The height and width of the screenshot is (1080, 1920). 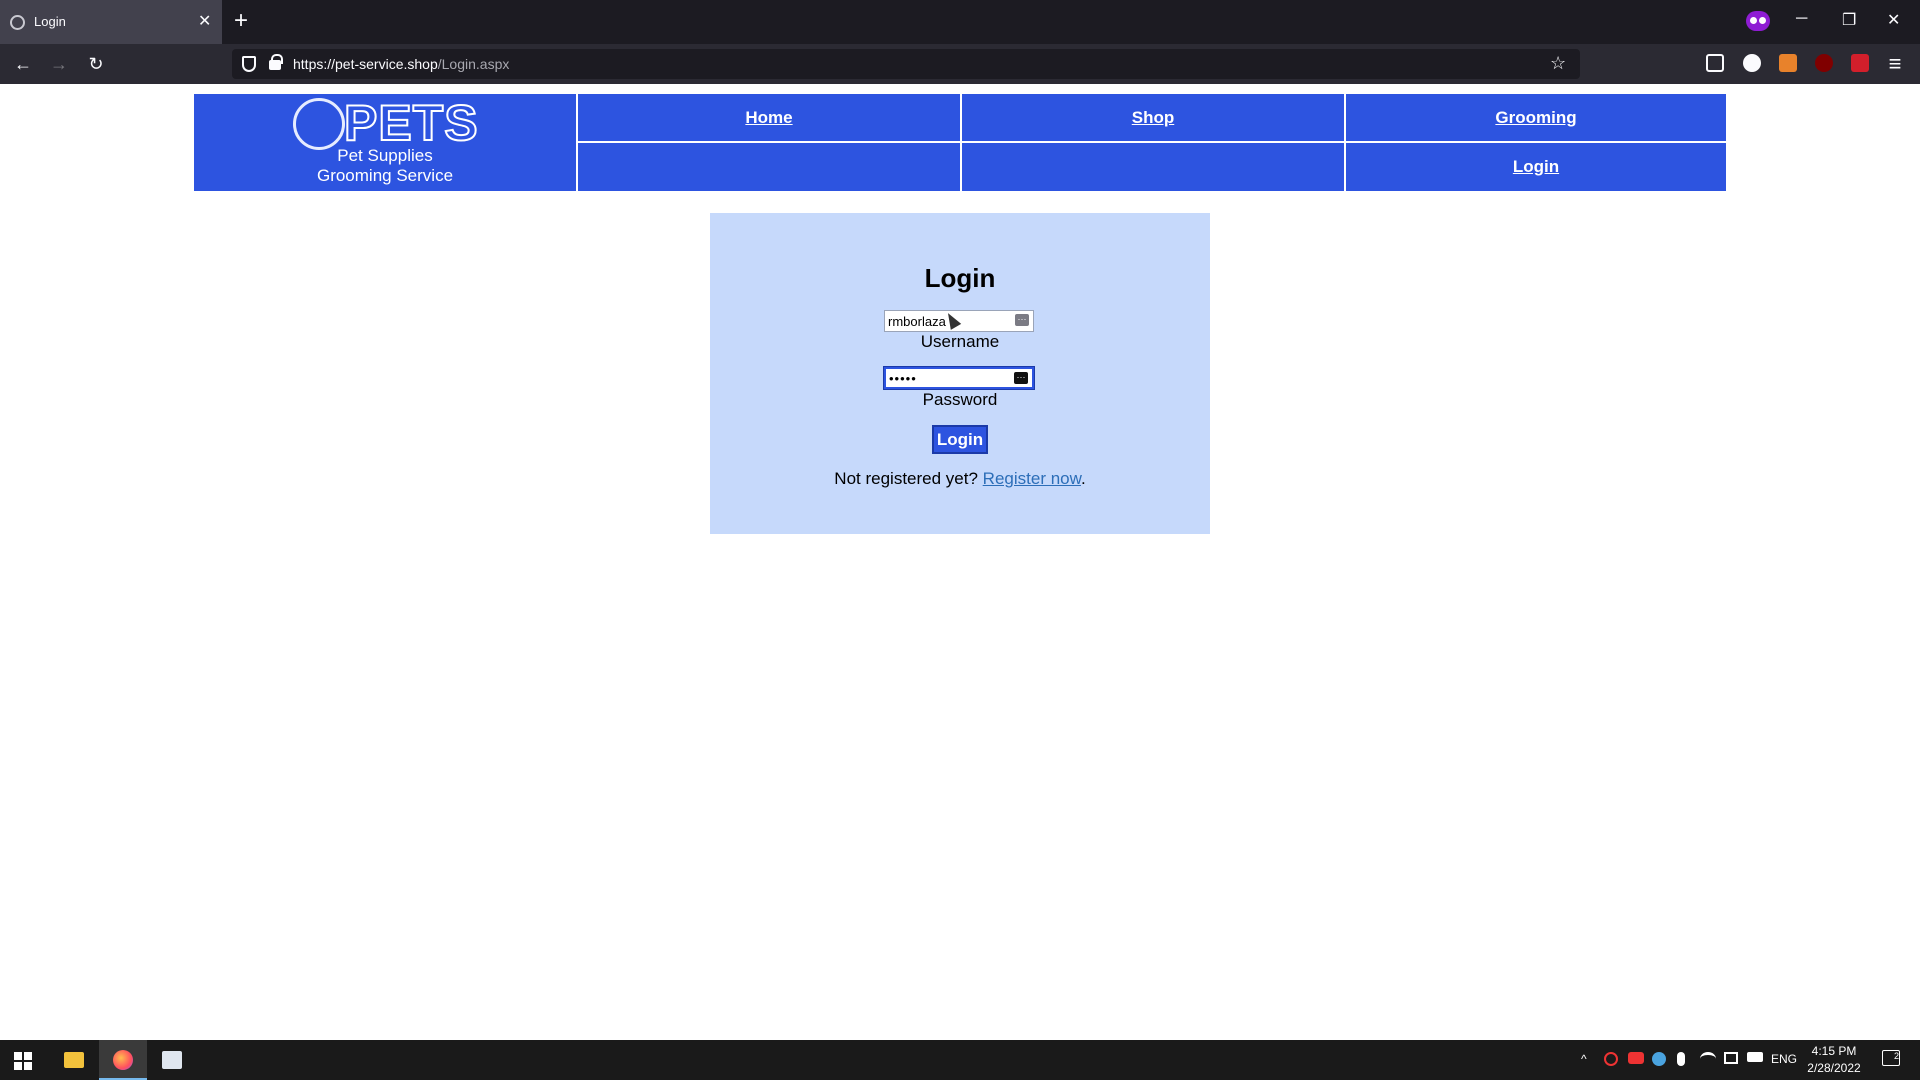 I want to click on firefox-icon, so click(x=123, y=1060).